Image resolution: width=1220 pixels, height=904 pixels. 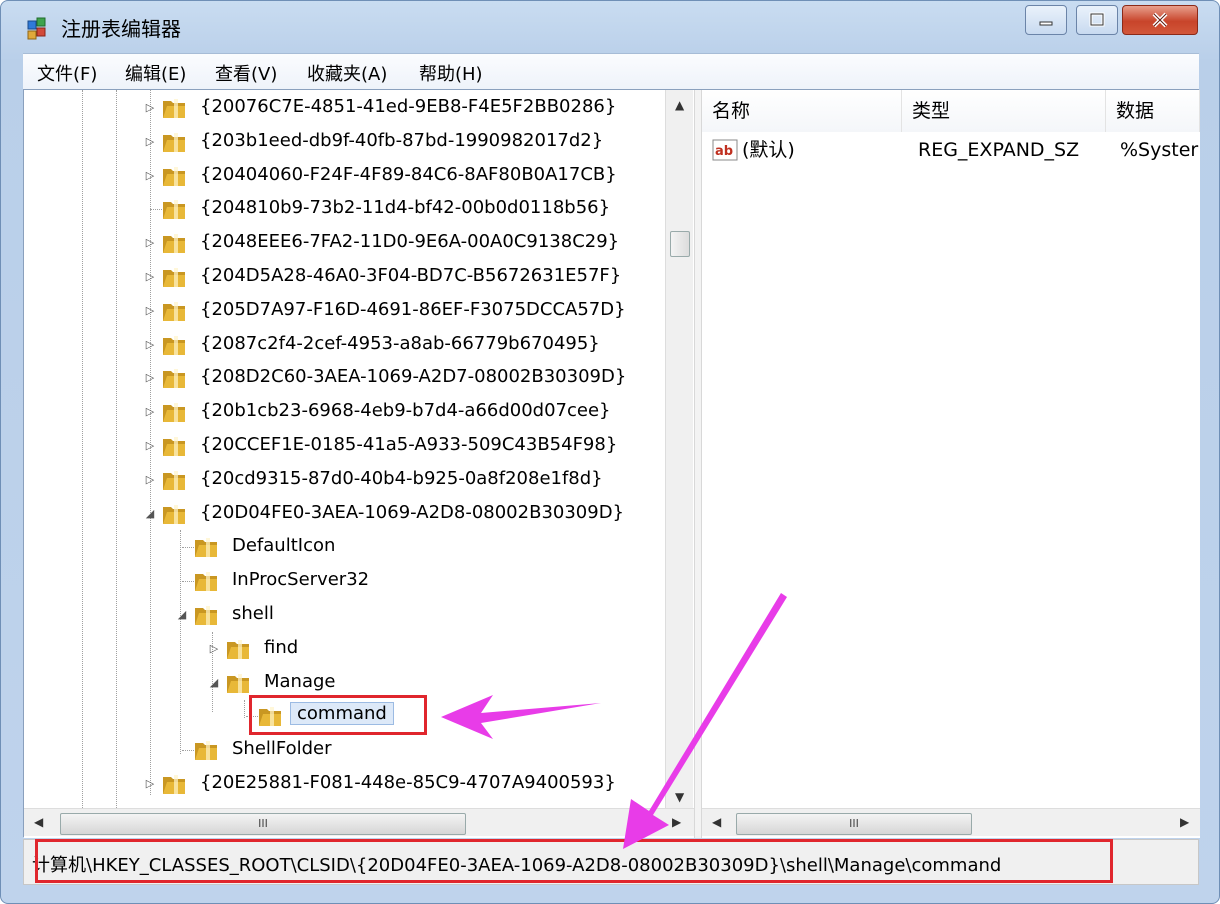 I want to click on maximize-button, so click(x=1097, y=20).